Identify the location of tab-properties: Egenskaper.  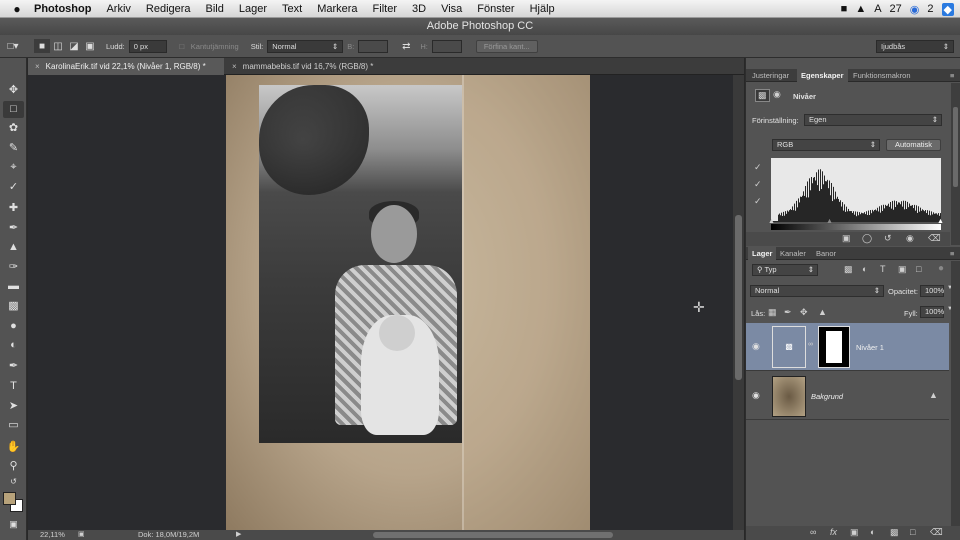
(822, 75).